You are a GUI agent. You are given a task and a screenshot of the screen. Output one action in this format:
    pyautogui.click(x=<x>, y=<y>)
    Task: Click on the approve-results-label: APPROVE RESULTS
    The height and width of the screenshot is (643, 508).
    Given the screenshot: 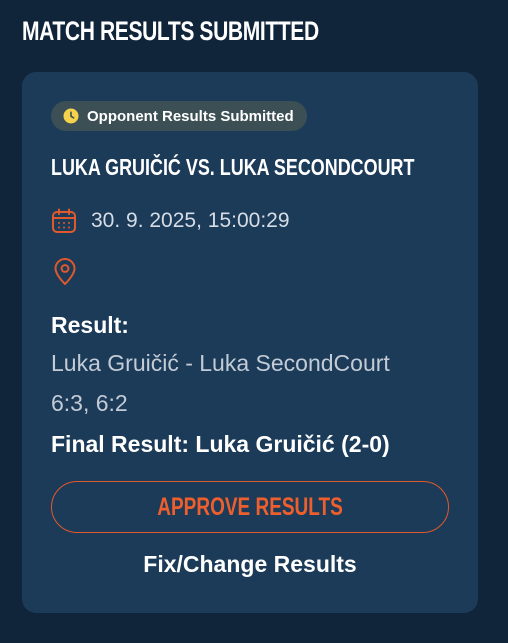 What is the action you would take?
    pyautogui.click(x=250, y=506)
    